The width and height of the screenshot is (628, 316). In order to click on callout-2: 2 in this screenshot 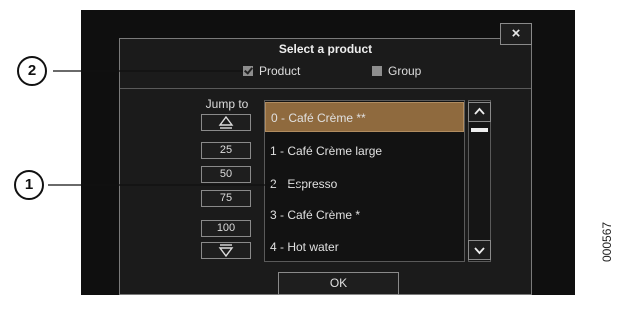, I will do `click(32, 71)`.